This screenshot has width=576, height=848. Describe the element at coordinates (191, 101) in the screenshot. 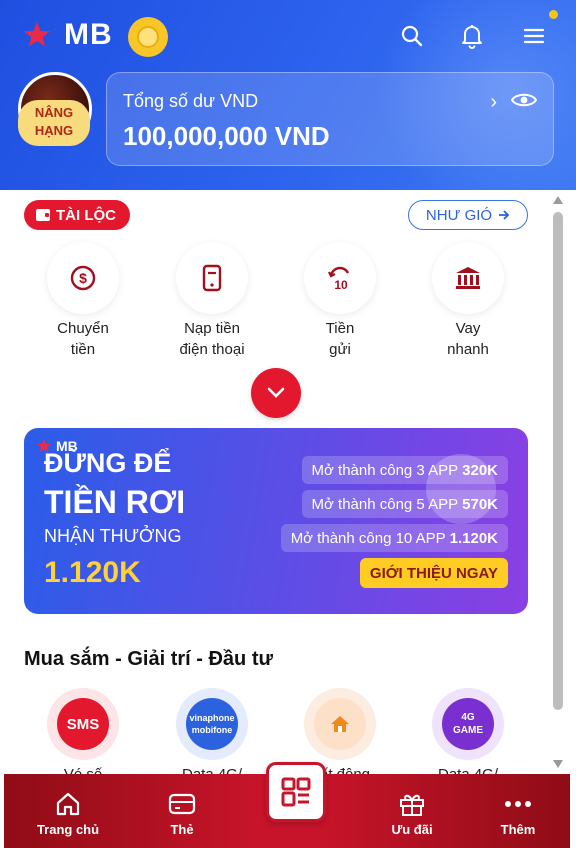

I see `balance-label: Tổng số dư VND` at that location.